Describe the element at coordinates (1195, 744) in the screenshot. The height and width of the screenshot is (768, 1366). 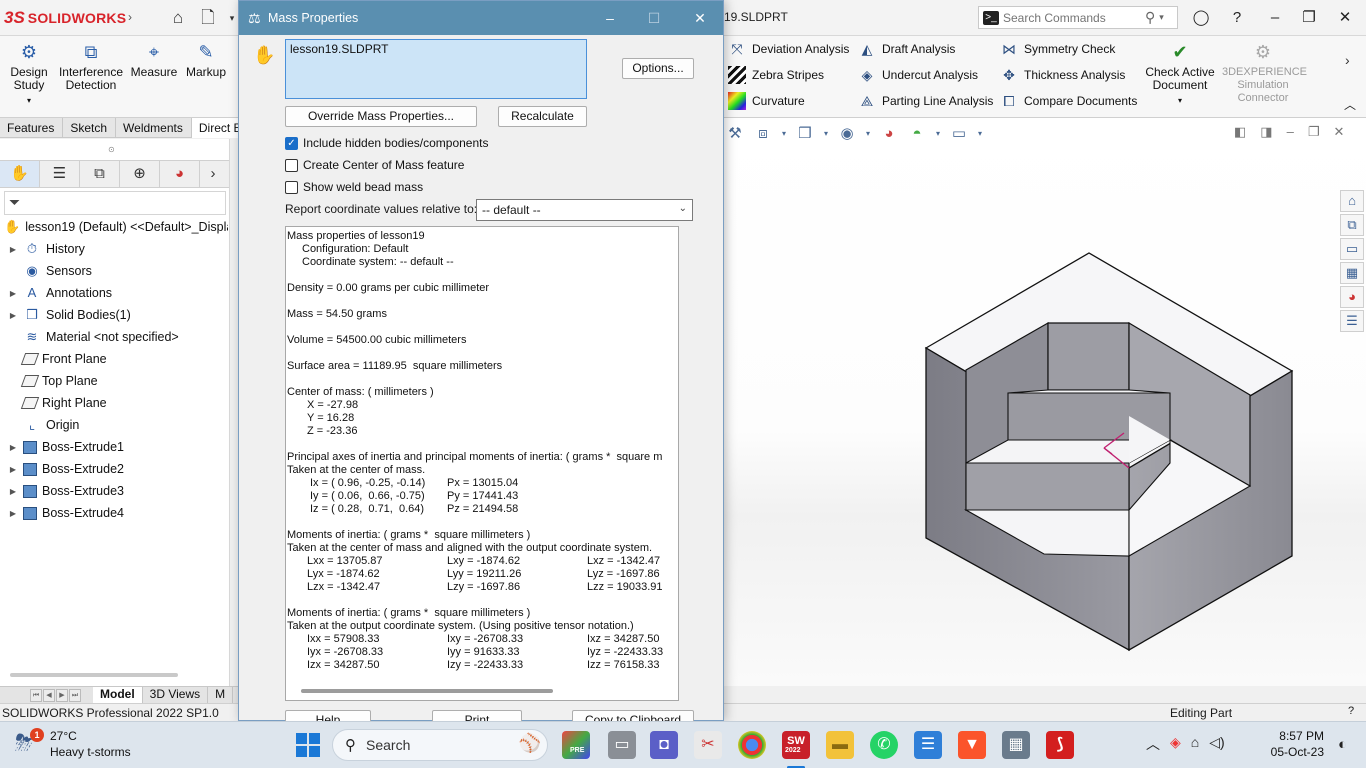
I see `tray-network-icon: ⌂` at that location.